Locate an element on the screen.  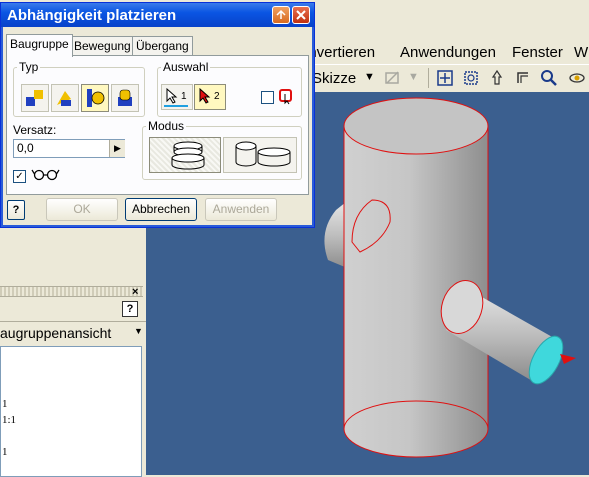
panel-close-icon: × is located at coordinates (135, 292).